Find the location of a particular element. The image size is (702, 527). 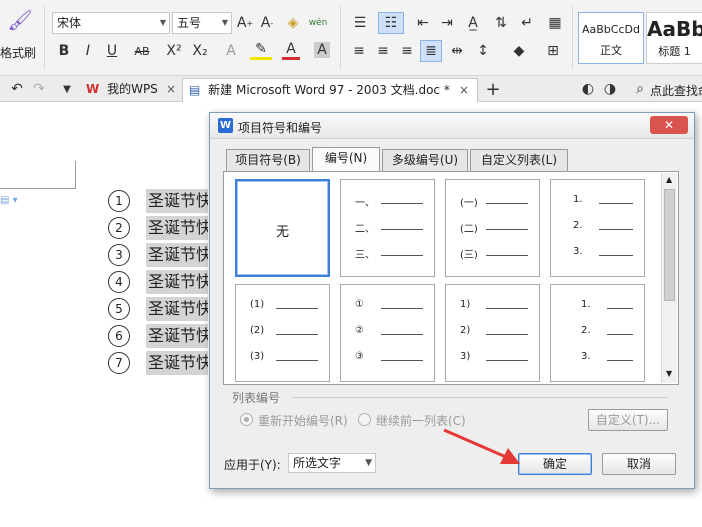

font-size-select: 五号 ▼ is located at coordinates (202, 23).